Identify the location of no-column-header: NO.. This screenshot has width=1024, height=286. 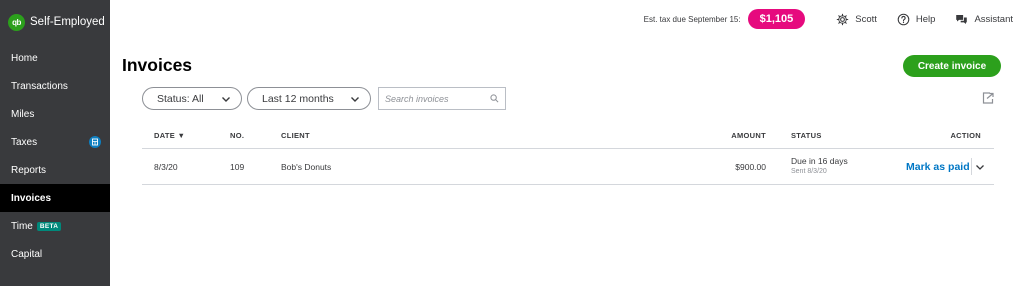
(237, 135).